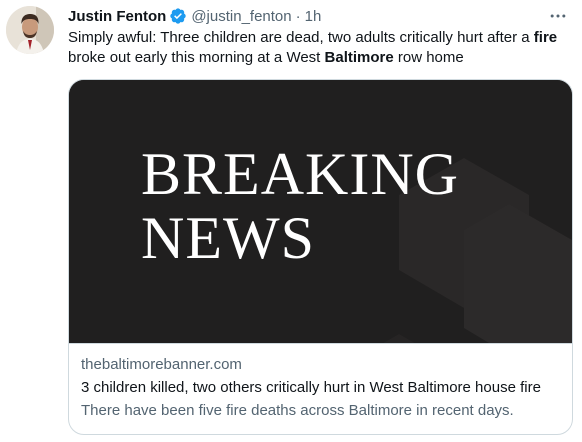 This screenshot has width=582, height=442. What do you see at coordinates (545, 37) in the screenshot?
I see `tweet-text-bold: fire` at bounding box center [545, 37].